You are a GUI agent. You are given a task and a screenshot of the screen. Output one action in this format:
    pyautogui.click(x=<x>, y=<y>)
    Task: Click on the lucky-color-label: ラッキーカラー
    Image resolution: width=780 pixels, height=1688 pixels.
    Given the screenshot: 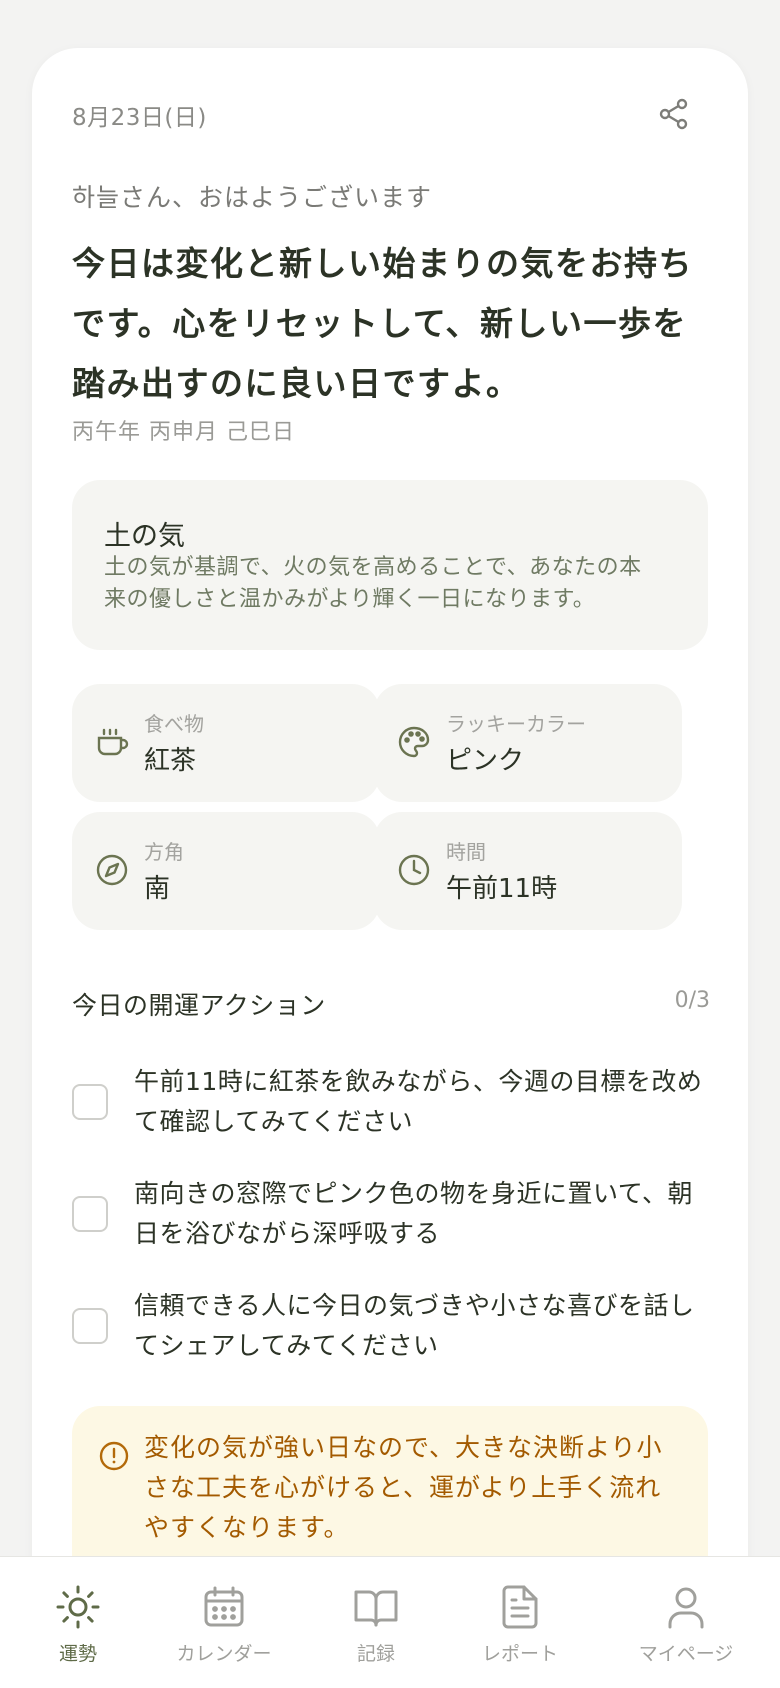 What is the action you would take?
    pyautogui.click(x=516, y=724)
    